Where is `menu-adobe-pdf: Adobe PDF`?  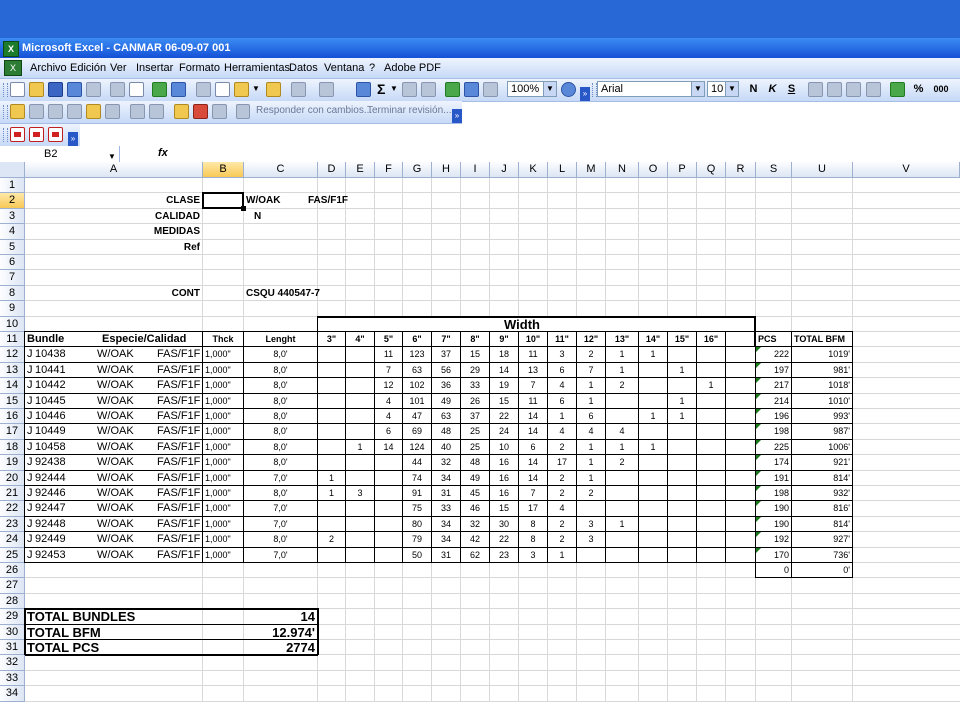 menu-adobe-pdf: Adobe PDF is located at coordinates (412, 68).